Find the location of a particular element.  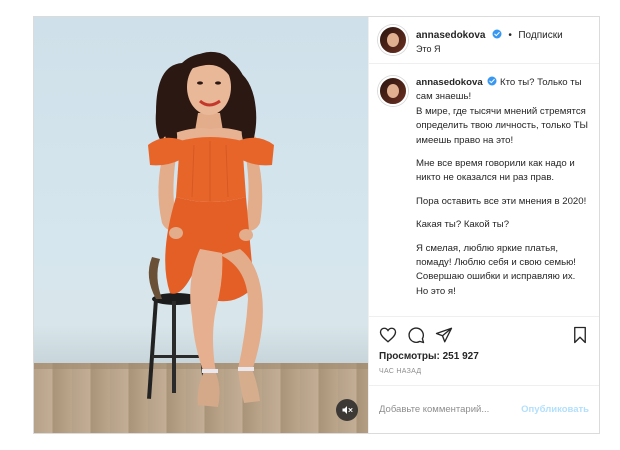

comment-form: Опубликовать is located at coordinates (484, 409).